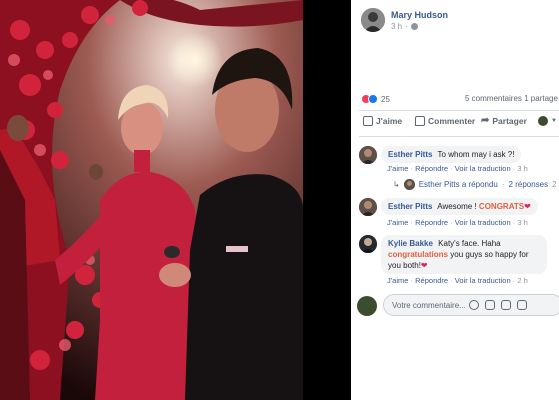 Image resolution: width=559 pixels, height=400 pixels. What do you see at coordinates (404, 26) in the screenshot?
I see `post-meta: 3 h ·` at bounding box center [404, 26].